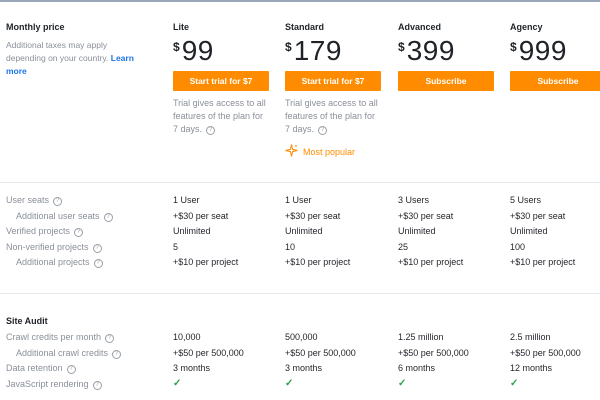 The width and height of the screenshot is (600, 400). I want to click on row-label: JavaScript rendering?, so click(54, 384).